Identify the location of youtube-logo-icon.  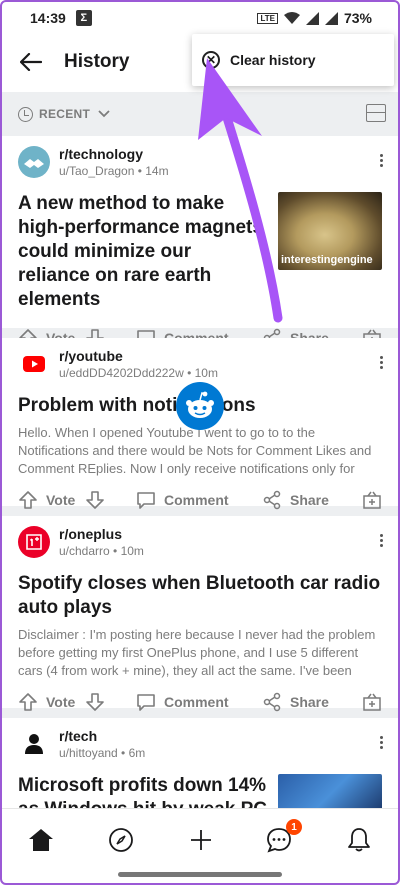
(34, 364).